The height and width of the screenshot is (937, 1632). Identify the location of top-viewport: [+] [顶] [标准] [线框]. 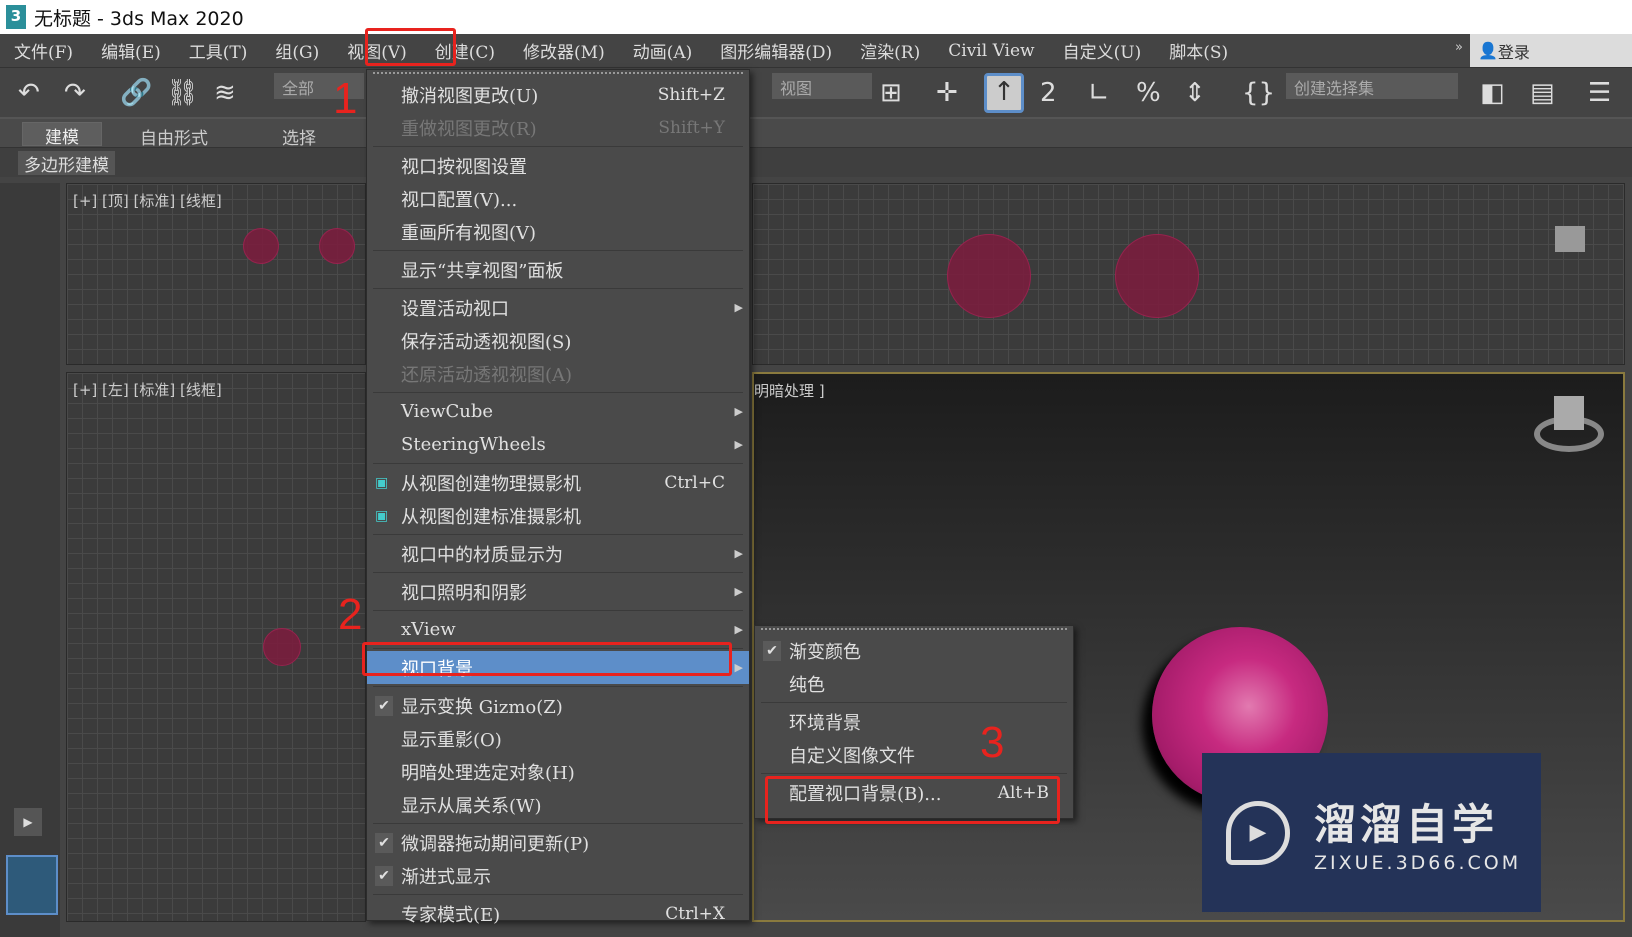
(216, 274).